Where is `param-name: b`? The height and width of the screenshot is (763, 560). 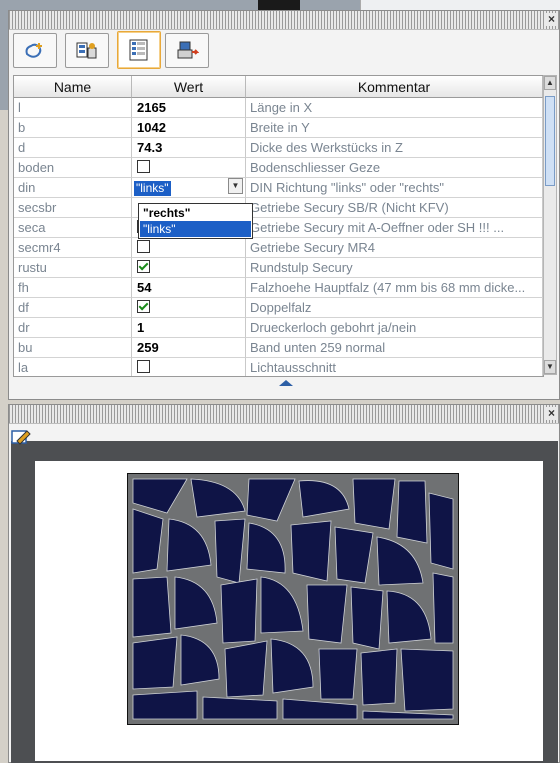
param-name: b is located at coordinates (73, 128).